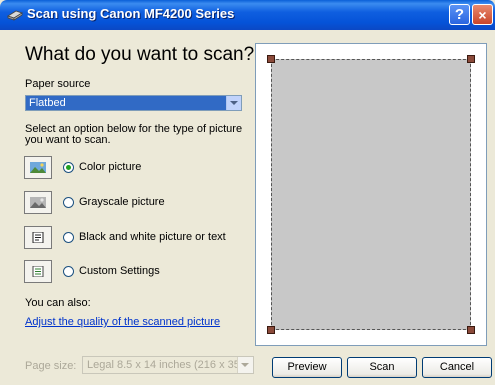 Image resolution: width=495 pixels, height=385 pixels. I want to click on black-white-radio, so click(68, 237).